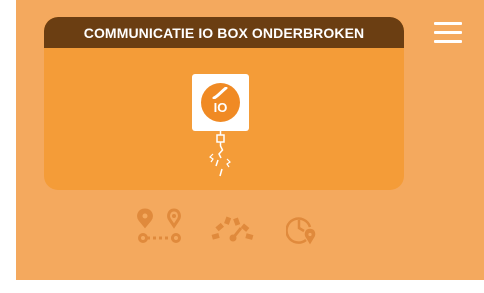 The height and width of the screenshot is (293, 484). I want to click on clock-location-icon, so click(302, 230).